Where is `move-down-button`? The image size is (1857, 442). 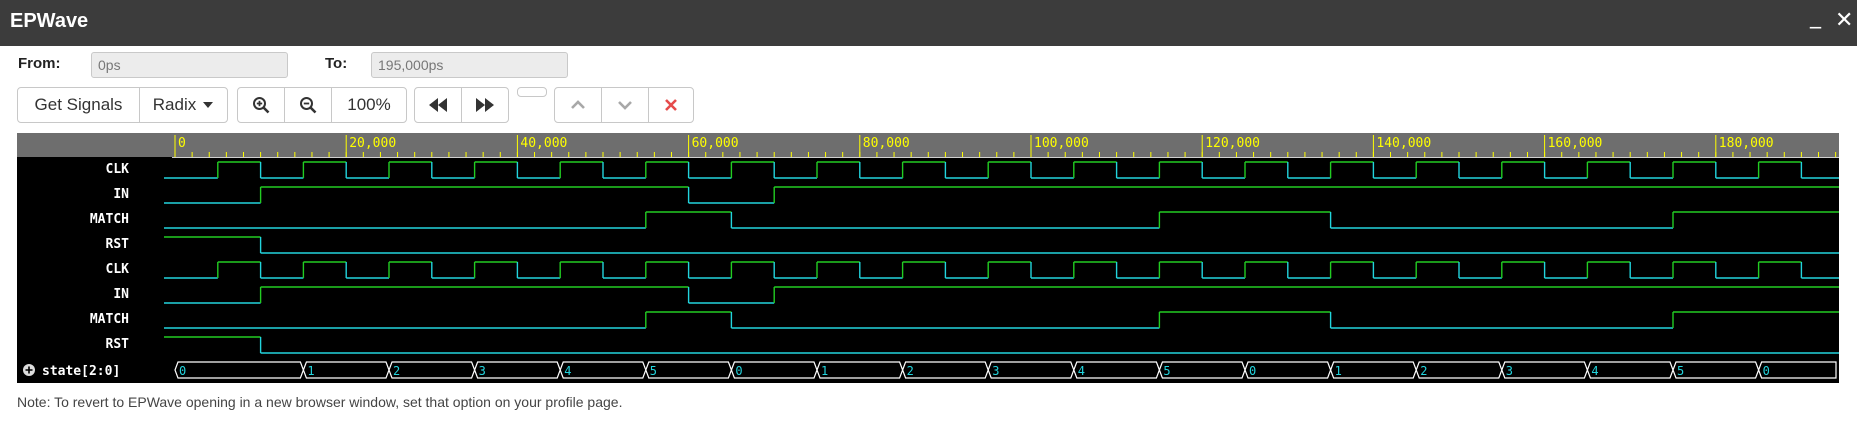
move-down-button is located at coordinates (625, 105).